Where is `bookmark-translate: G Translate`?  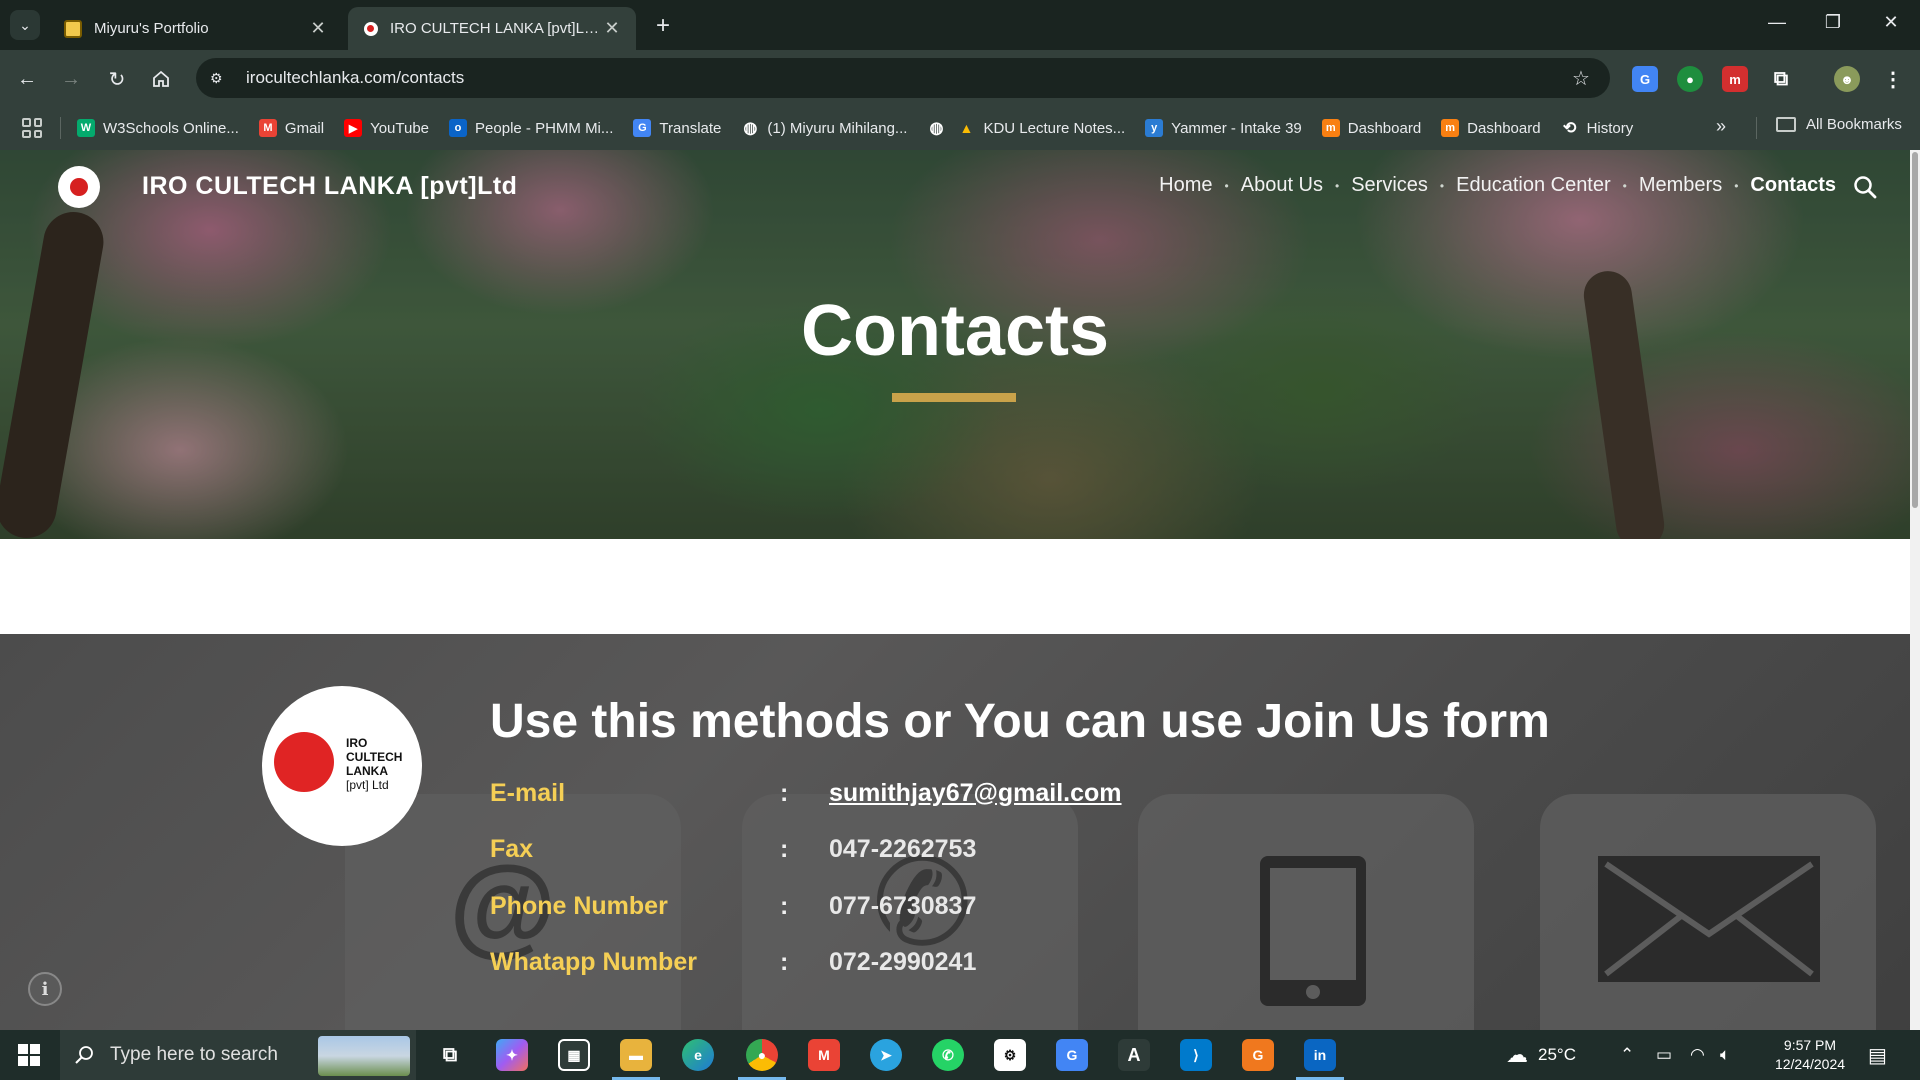
bookmark-translate: G Translate is located at coordinates (677, 128).